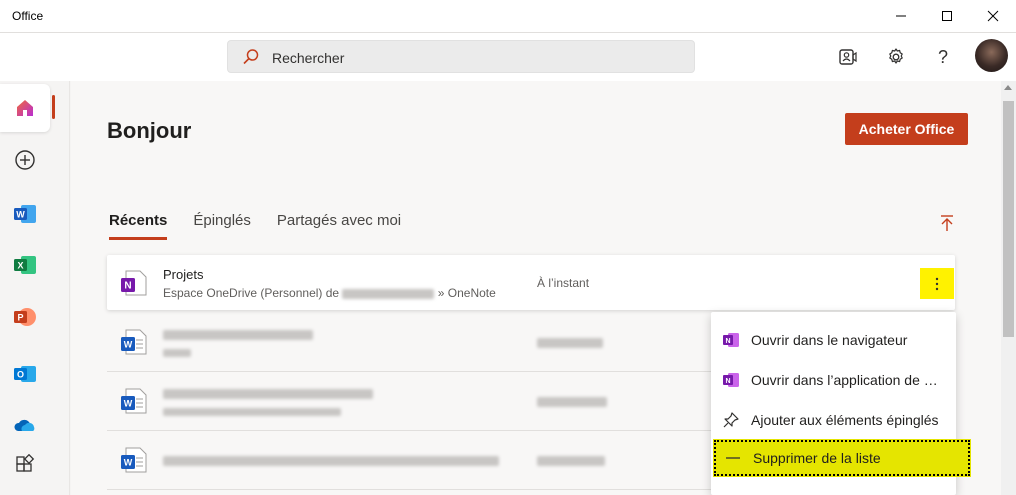 This screenshot has width=1016, height=495. I want to click on top-header: Rechercher ?, so click(508, 57).